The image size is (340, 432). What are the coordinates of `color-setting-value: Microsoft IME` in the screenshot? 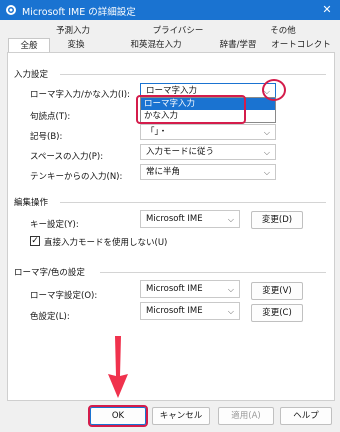 It's located at (174, 311).